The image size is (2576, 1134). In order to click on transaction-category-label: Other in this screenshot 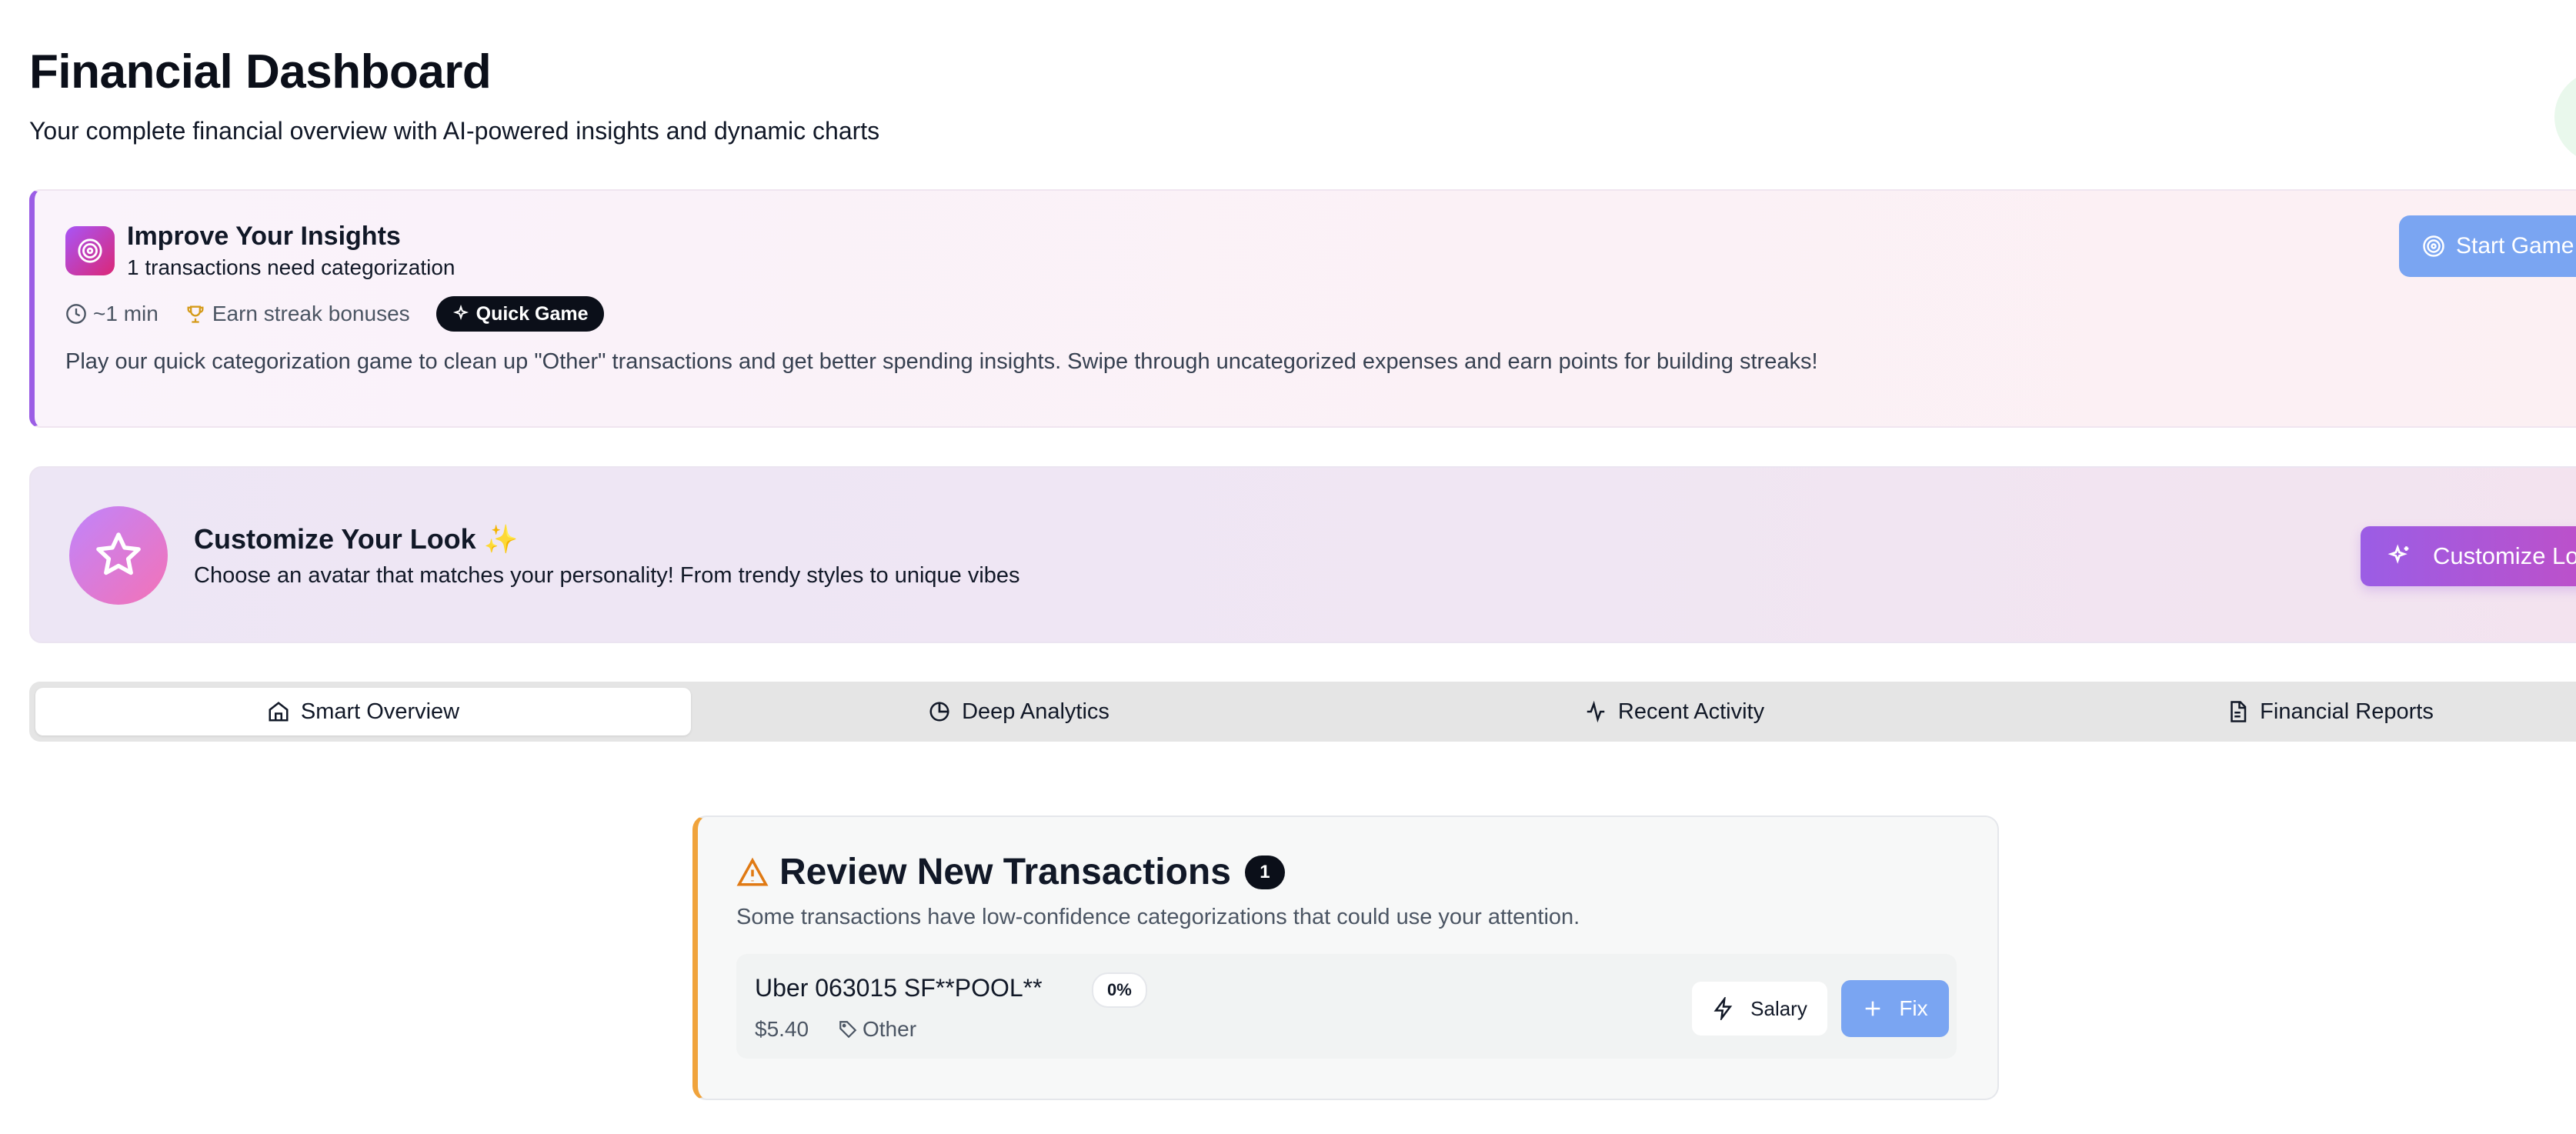, I will do `click(890, 1029)`.